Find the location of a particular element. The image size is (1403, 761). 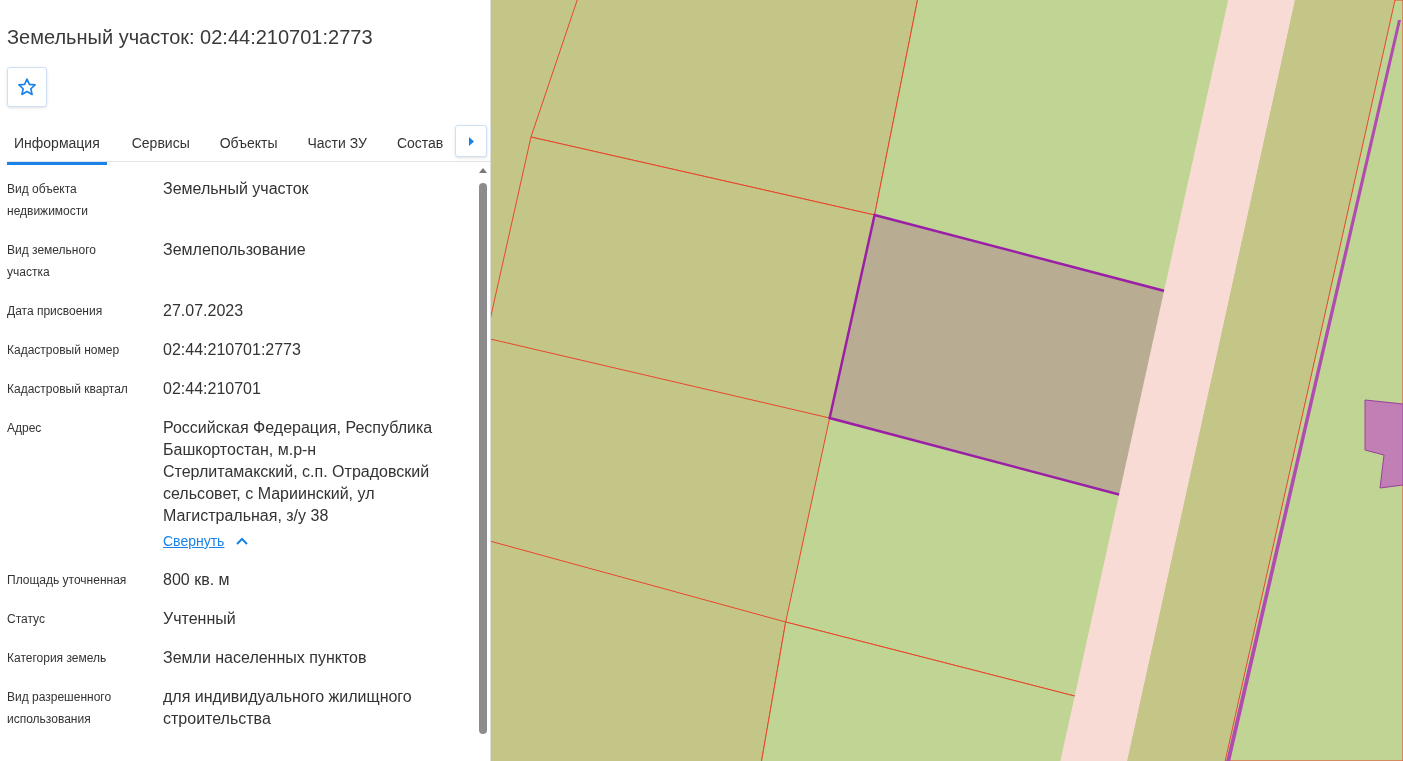

property-value: Земельный участок is located at coordinates (236, 189).